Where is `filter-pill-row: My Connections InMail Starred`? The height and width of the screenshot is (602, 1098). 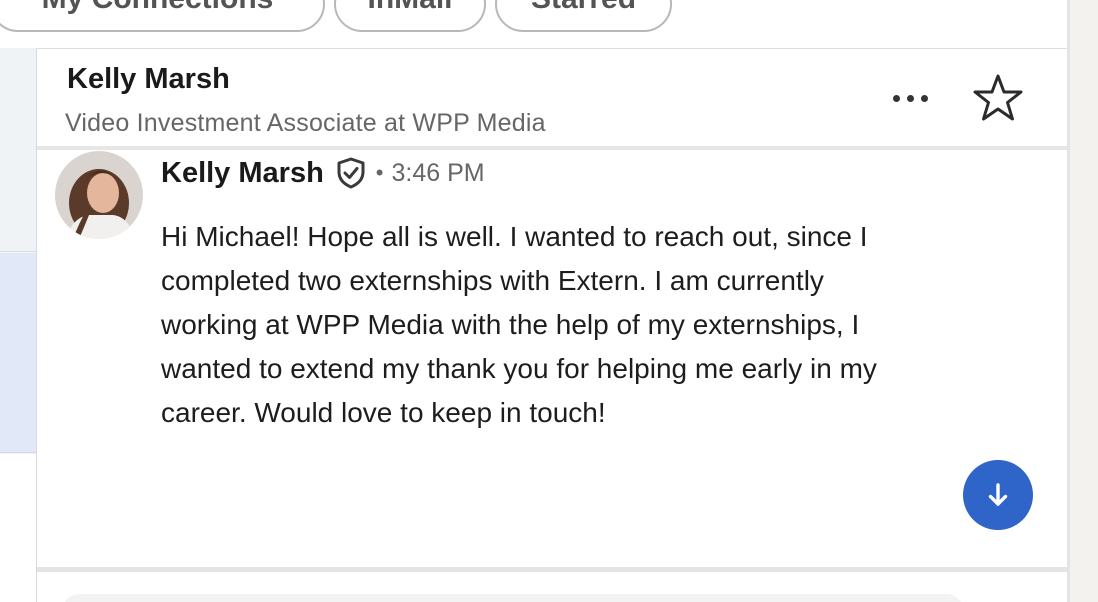 filter-pill-row: My Connections InMail Starred is located at coordinates (534, 24).